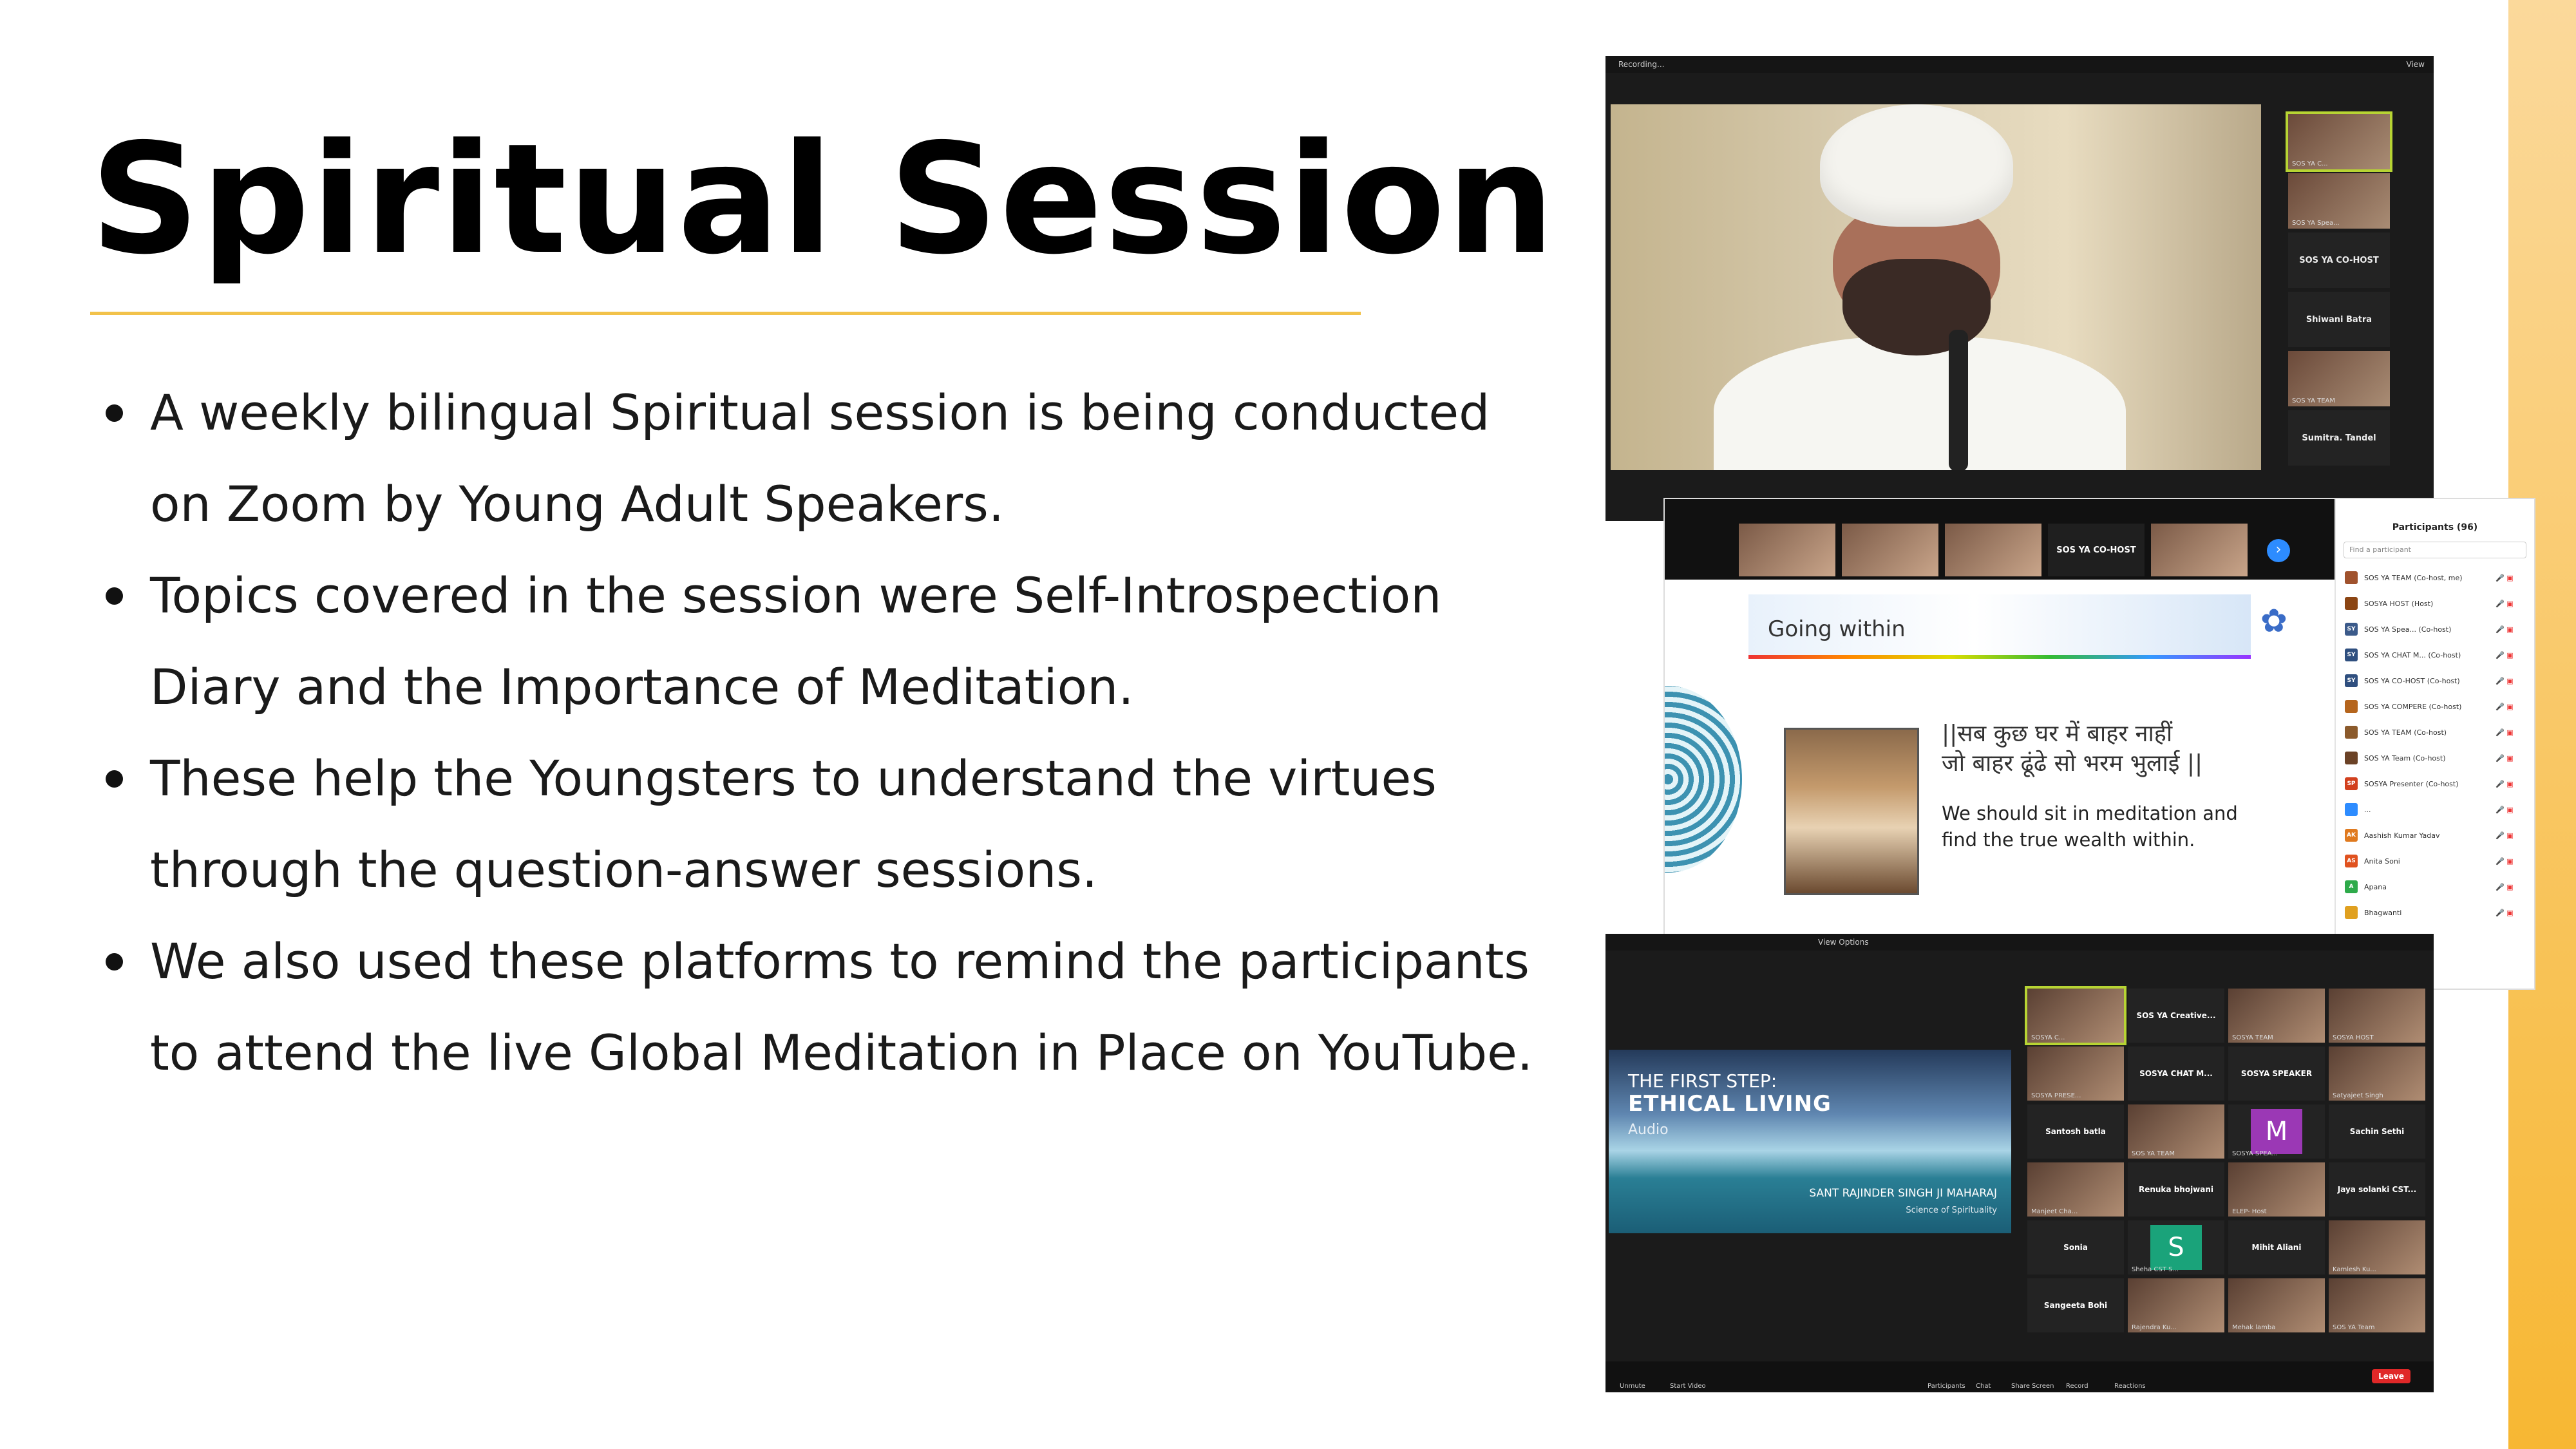 Image resolution: width=2576 pixels, height=1449 pixels. I want to click on participant-name: Apana, so click(2375, 886).